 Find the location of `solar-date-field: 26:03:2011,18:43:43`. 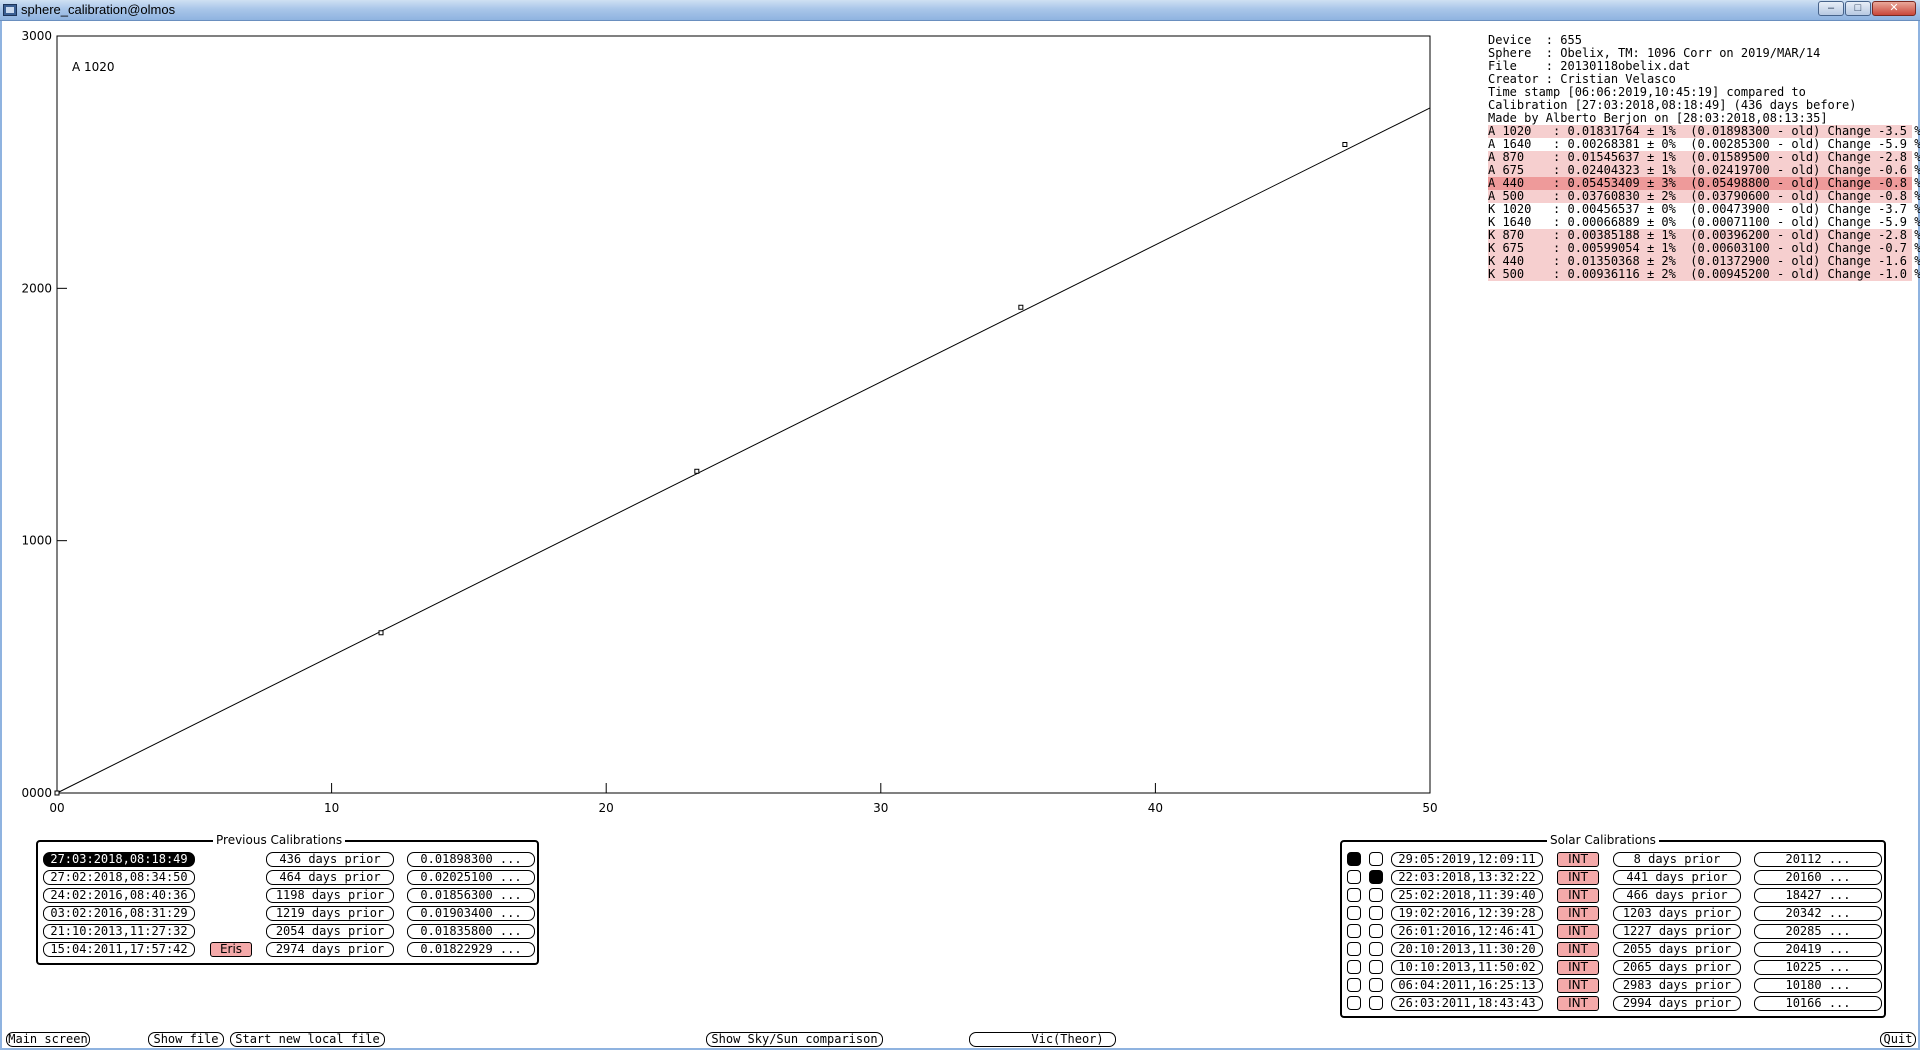

solar-date-field: 26:03:2011,18:43:43 is located at coordinates (1467, 1003).